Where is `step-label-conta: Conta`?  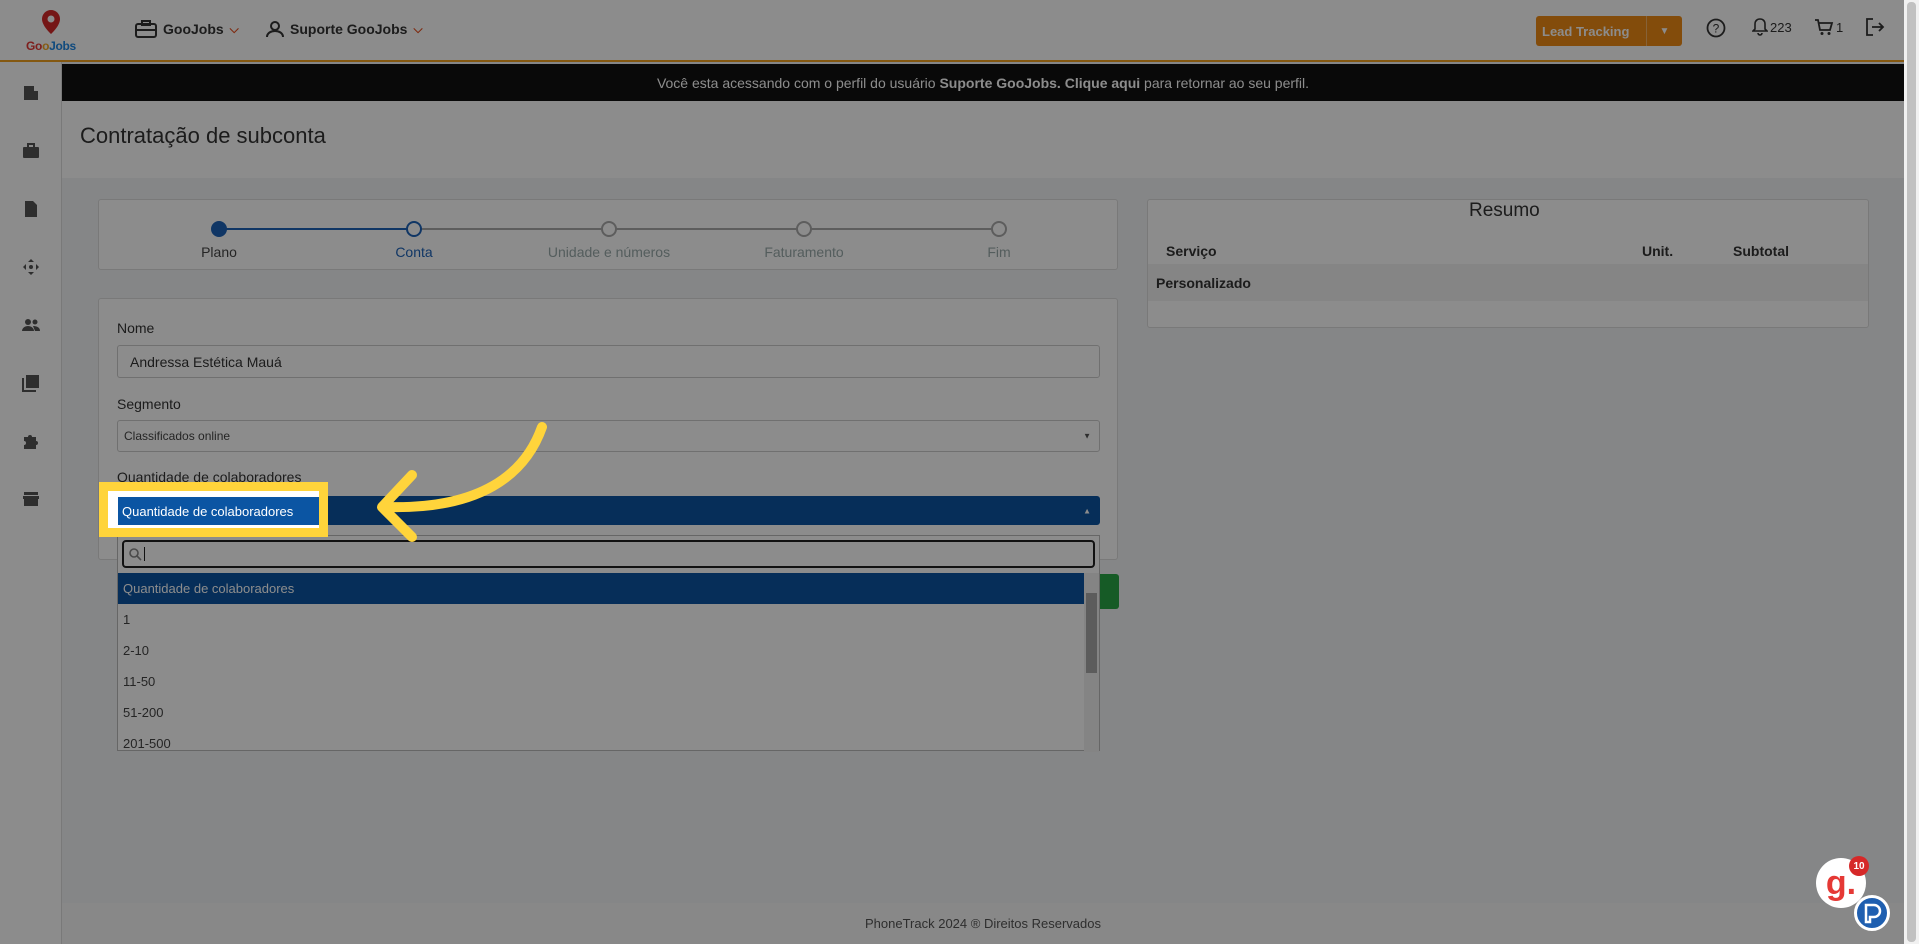 step-label-conta: Conta is located at coordinates (414, 252).